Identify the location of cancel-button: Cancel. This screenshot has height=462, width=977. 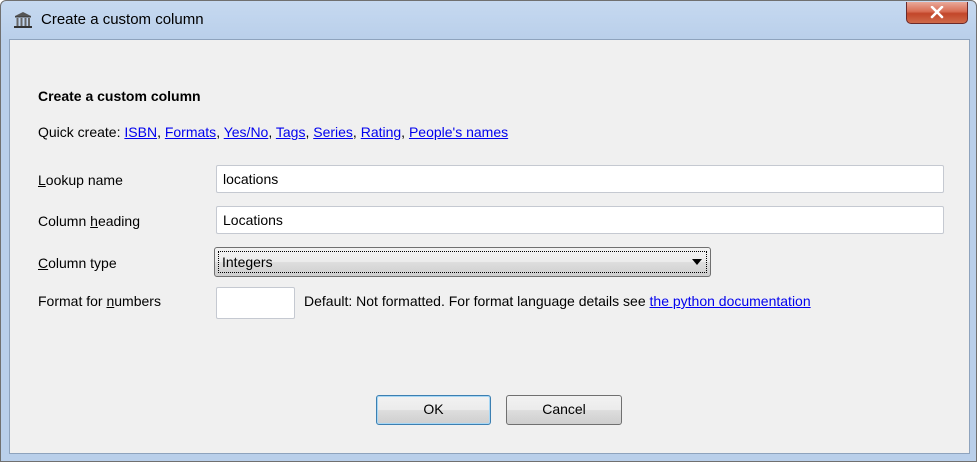
(564, 410).